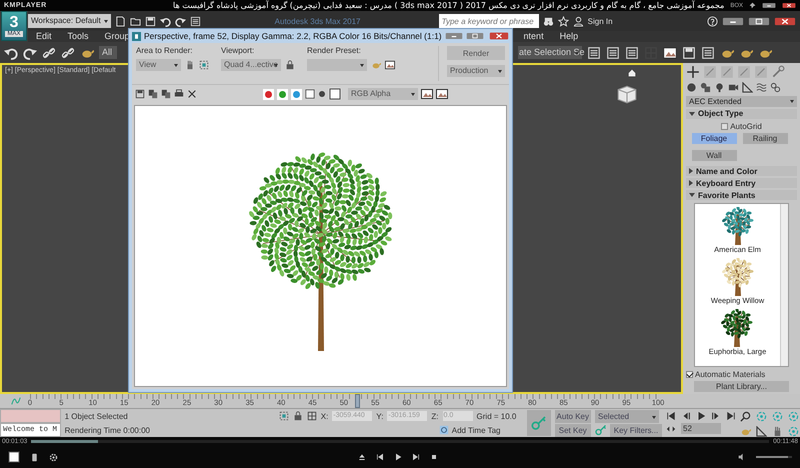 This screenshot has height=468, width=800. Describe the element at coordinates (488, 21) in the screenshot. I see `search-field: Type a keyword or phrase` at that location.